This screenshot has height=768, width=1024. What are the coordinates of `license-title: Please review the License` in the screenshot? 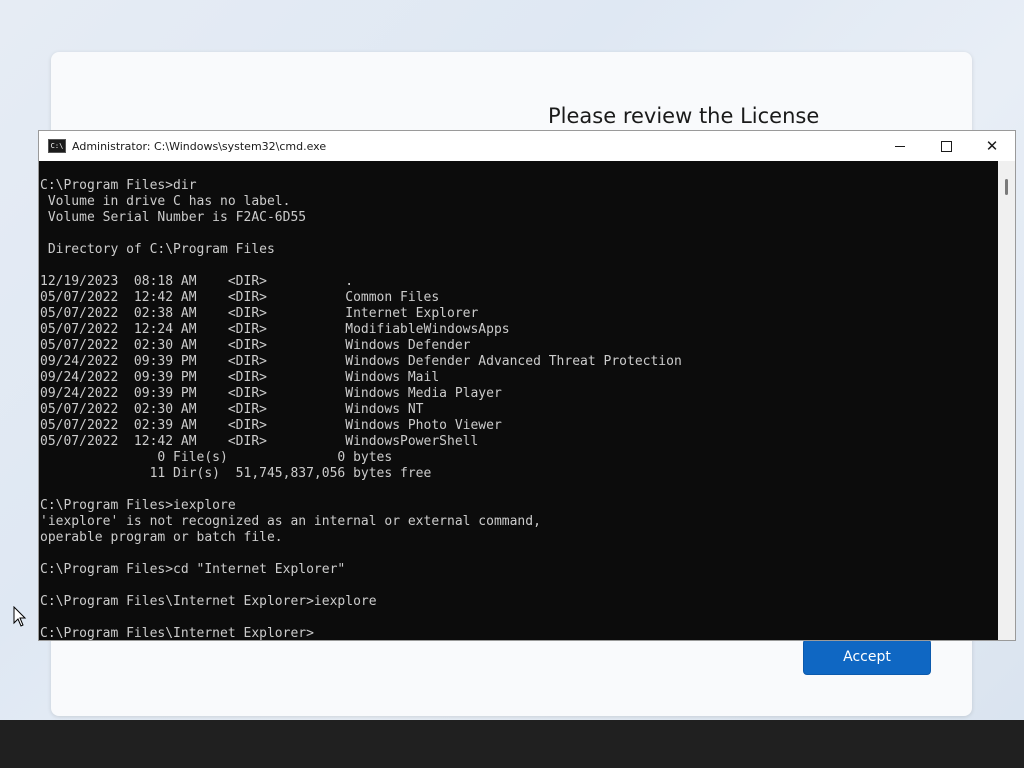 It's located at (684, 116).